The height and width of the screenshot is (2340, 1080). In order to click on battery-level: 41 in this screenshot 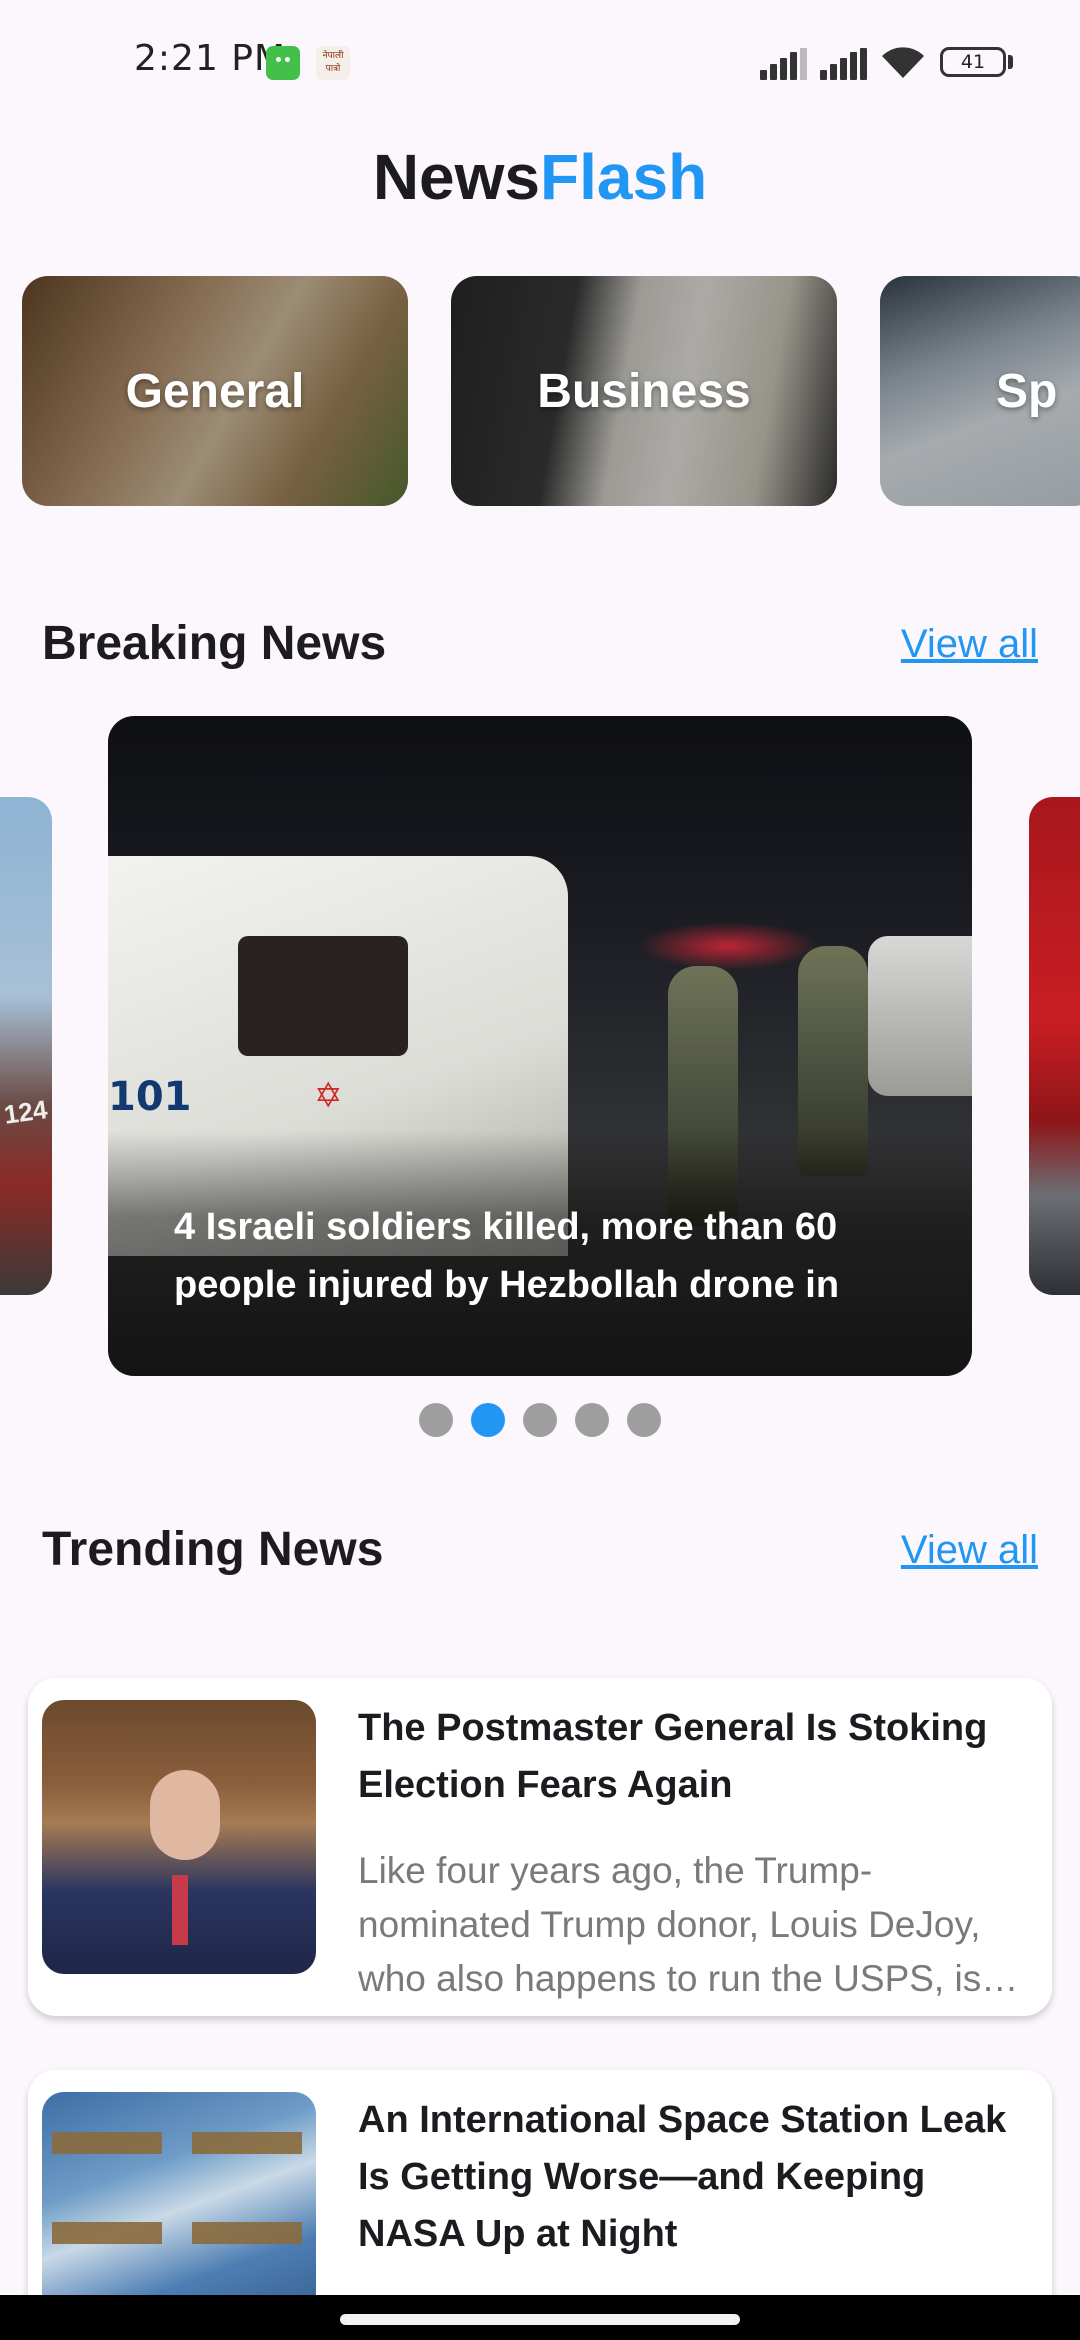, I will do `click(973, 62)`.